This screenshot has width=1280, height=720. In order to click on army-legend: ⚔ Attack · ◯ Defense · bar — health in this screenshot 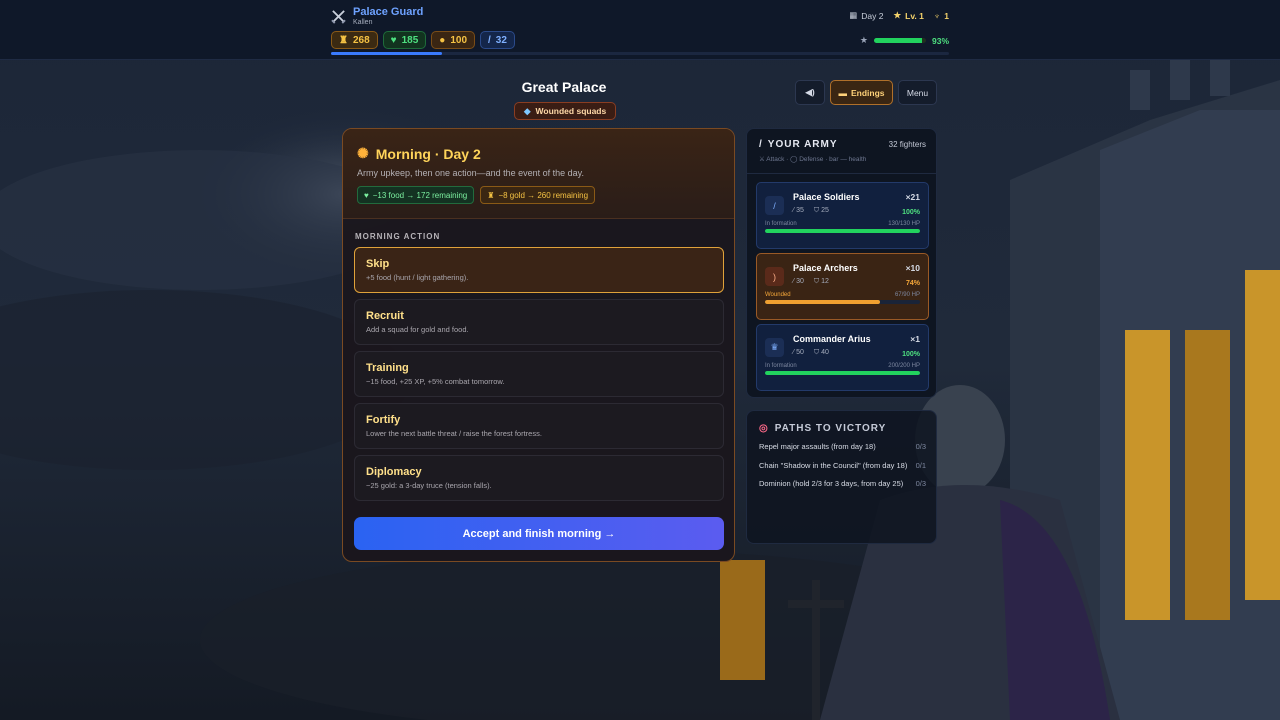, I will do `click(813, 159)`.